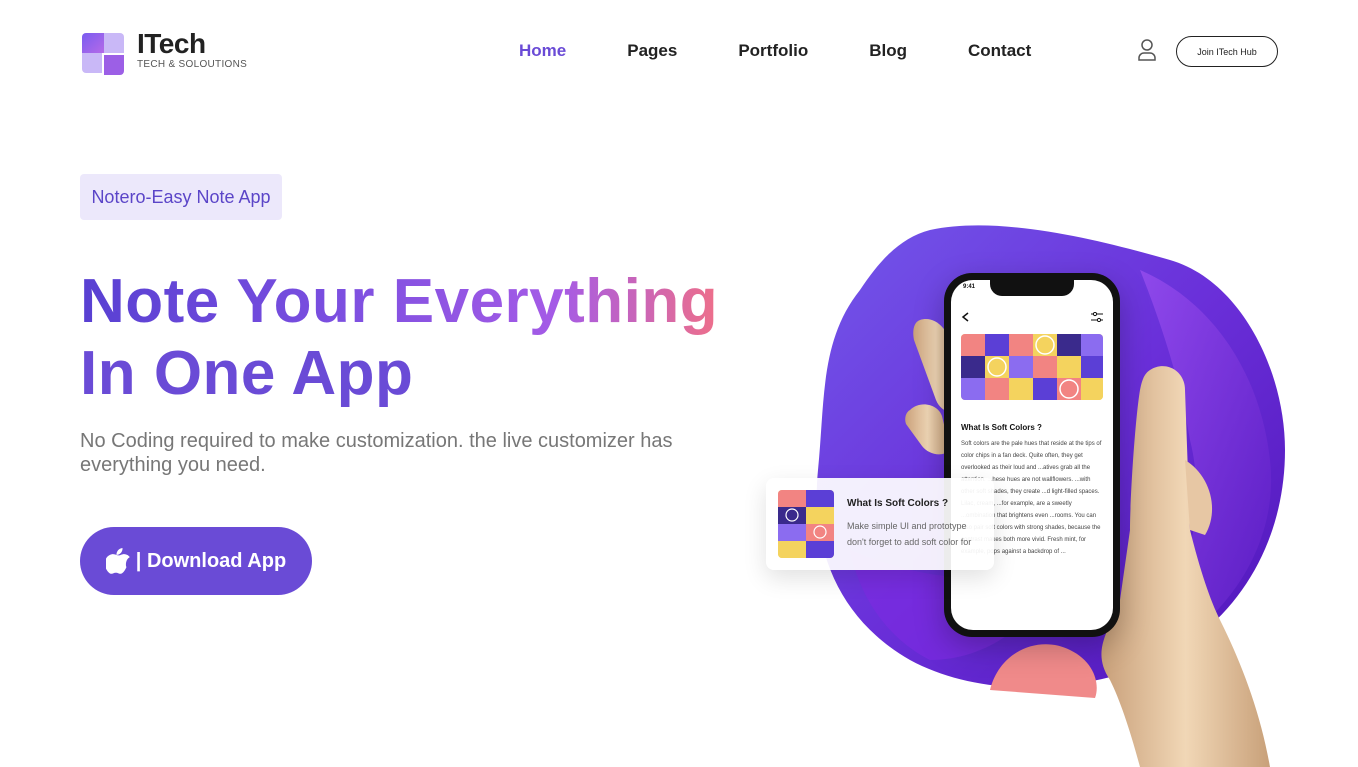  What do you see at coordinates (888, 51) in the screenshot?
I see `nav-blog: Blog` at bounding box center [888, 51].